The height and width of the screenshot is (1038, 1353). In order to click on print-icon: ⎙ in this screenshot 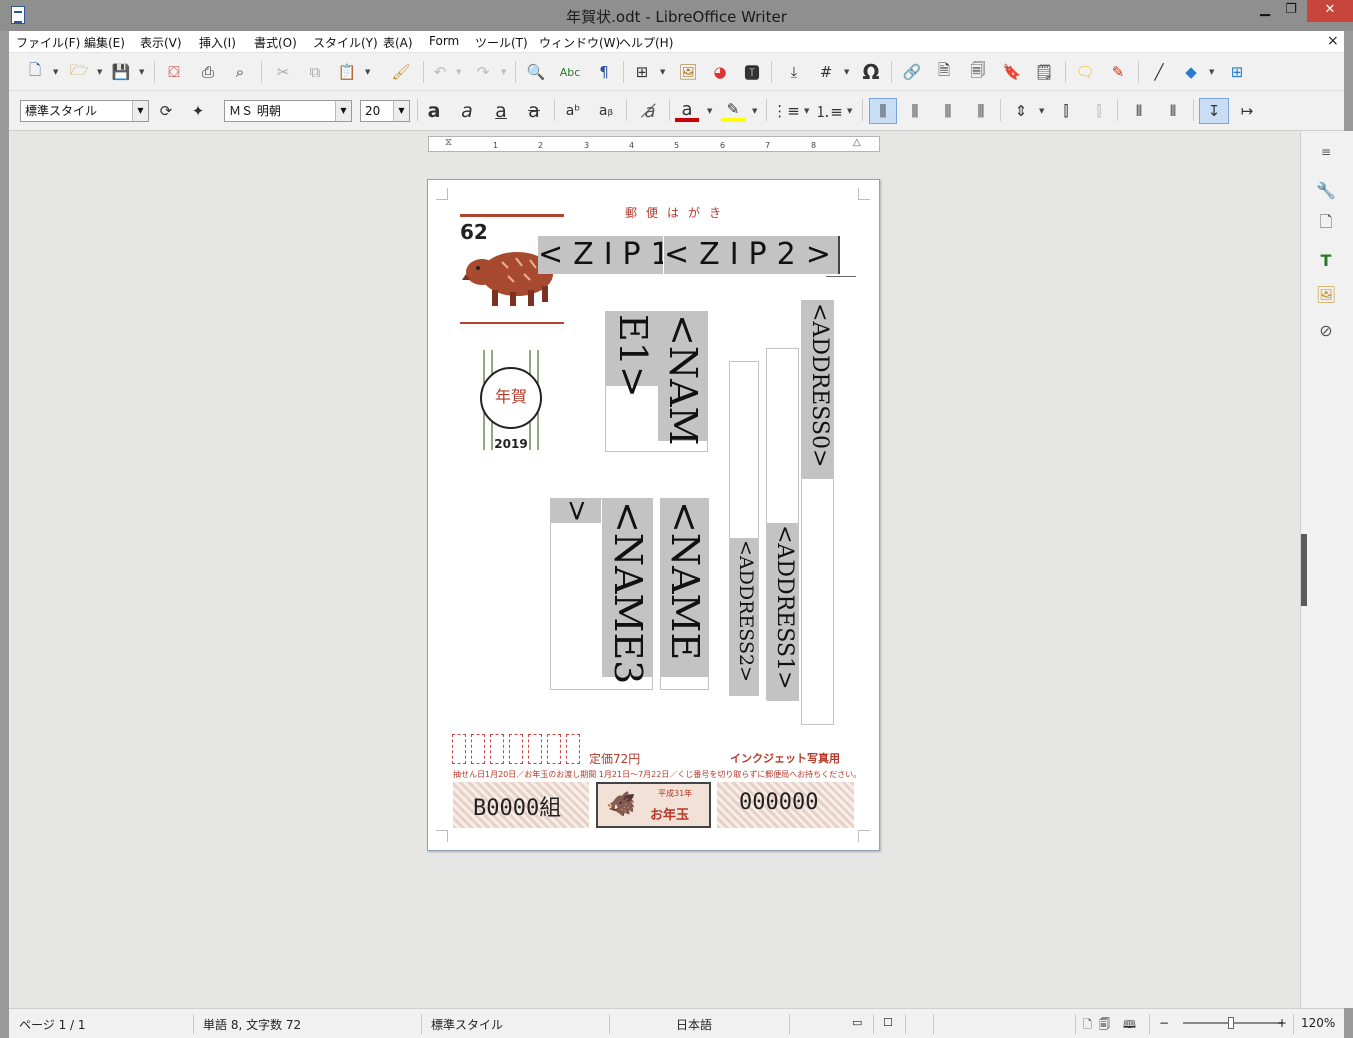, I will do `click(208, 72)`.